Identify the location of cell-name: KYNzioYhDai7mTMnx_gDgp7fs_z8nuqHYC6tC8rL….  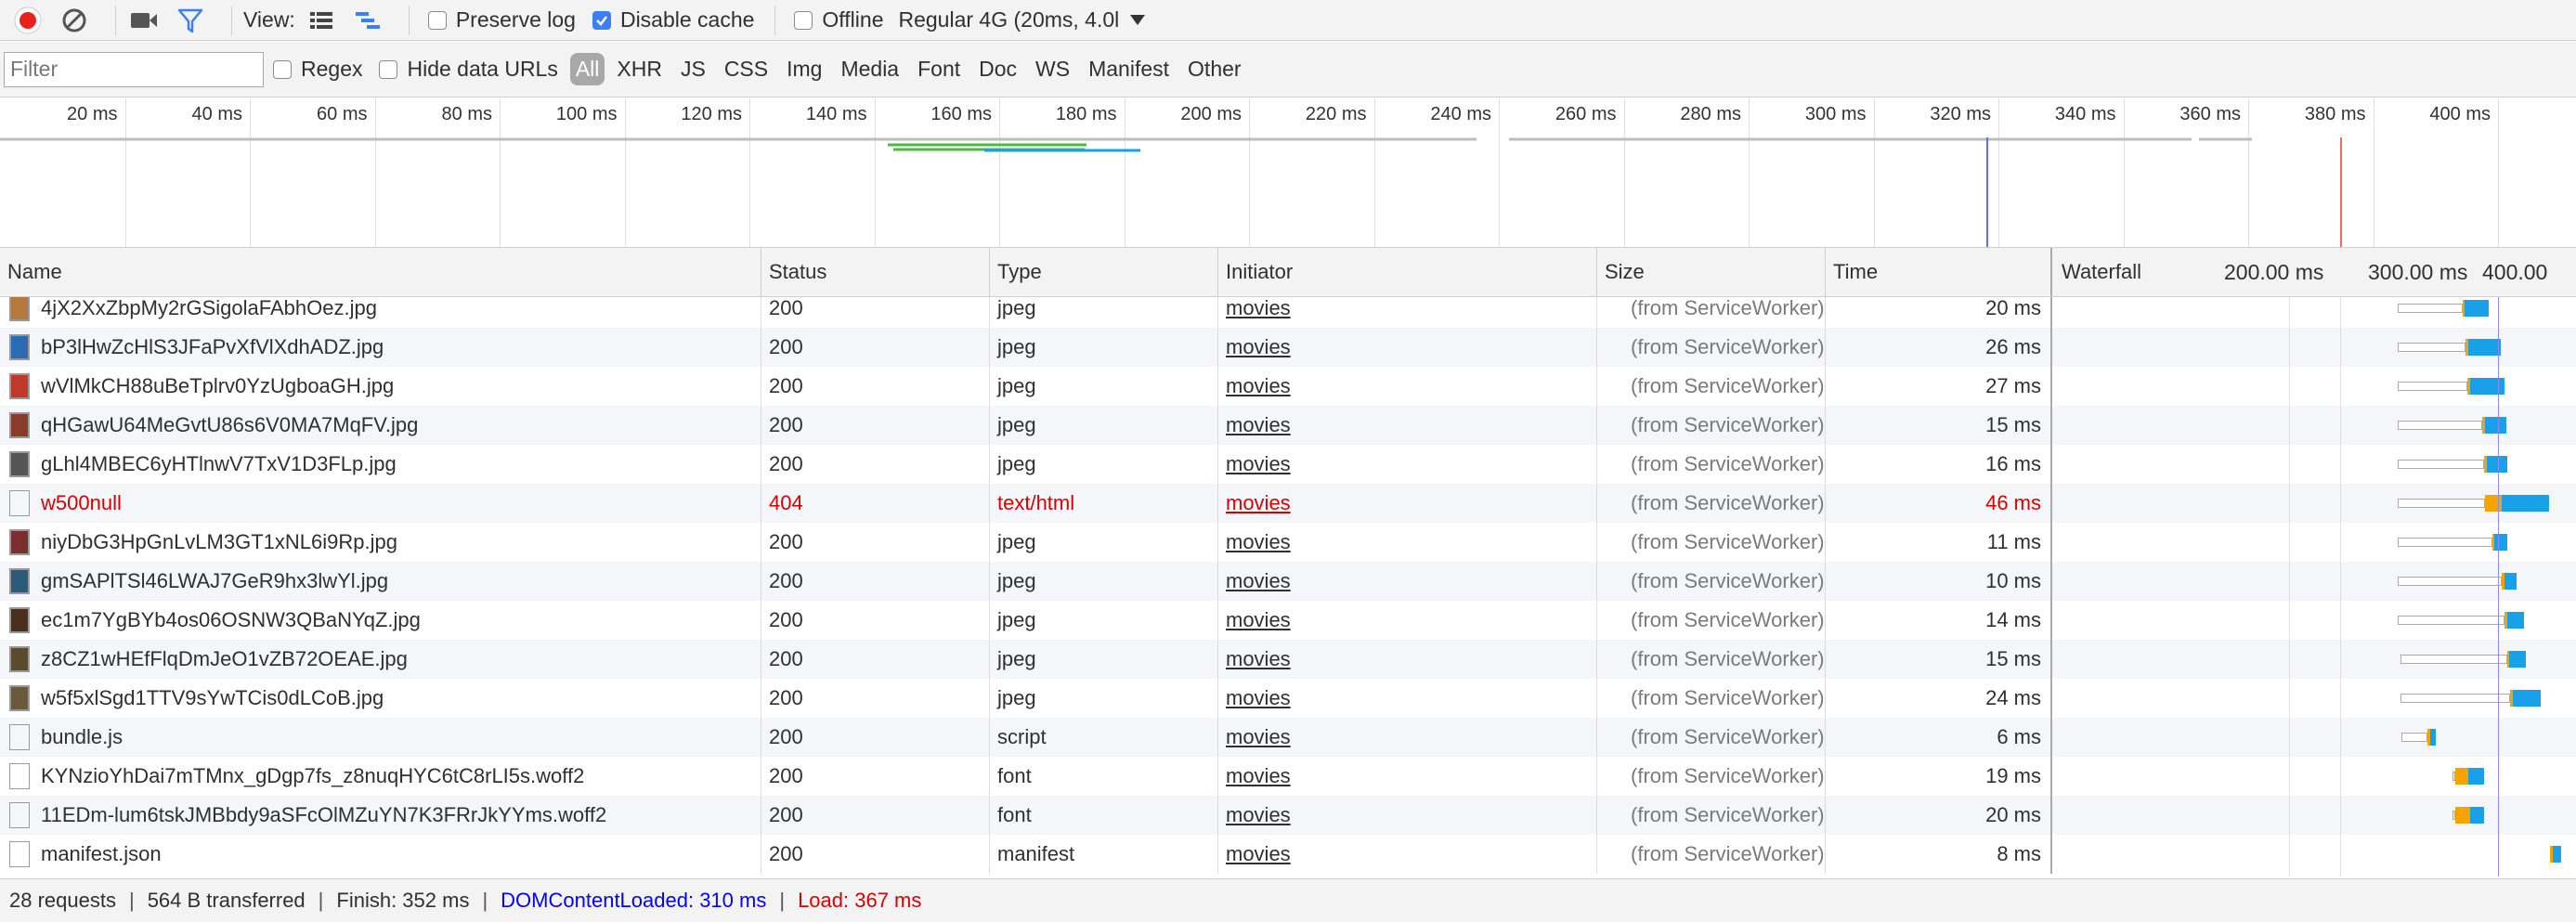
(312, 775).